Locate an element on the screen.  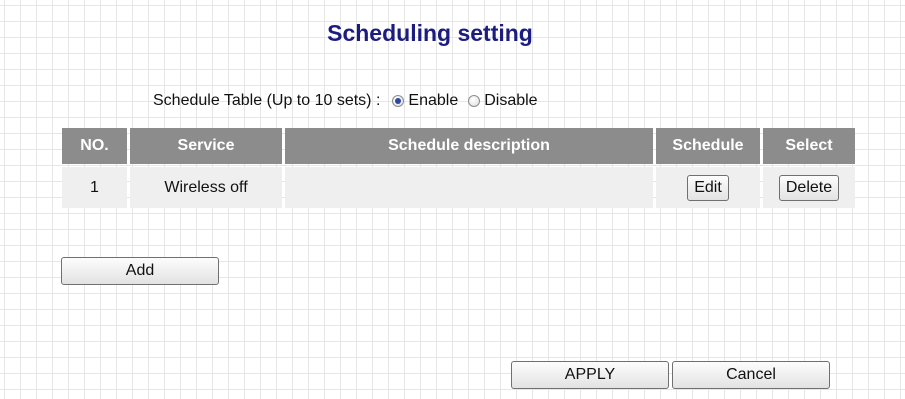
apply-button: APPLY is located at coordinates (590, 375).